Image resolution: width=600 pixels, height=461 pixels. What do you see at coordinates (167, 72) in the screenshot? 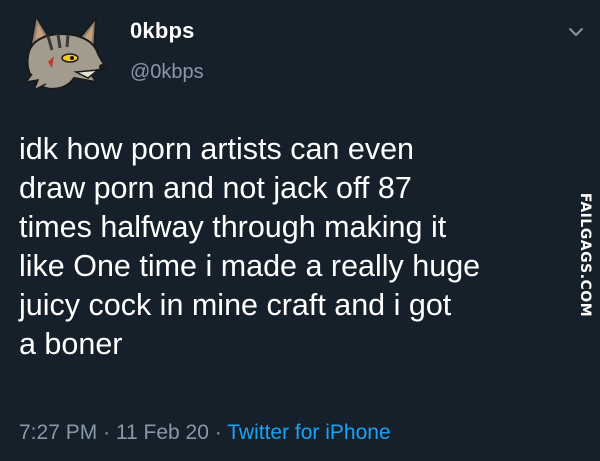
I see `user-handle: @0kbps` at bounding box center [167, 72].